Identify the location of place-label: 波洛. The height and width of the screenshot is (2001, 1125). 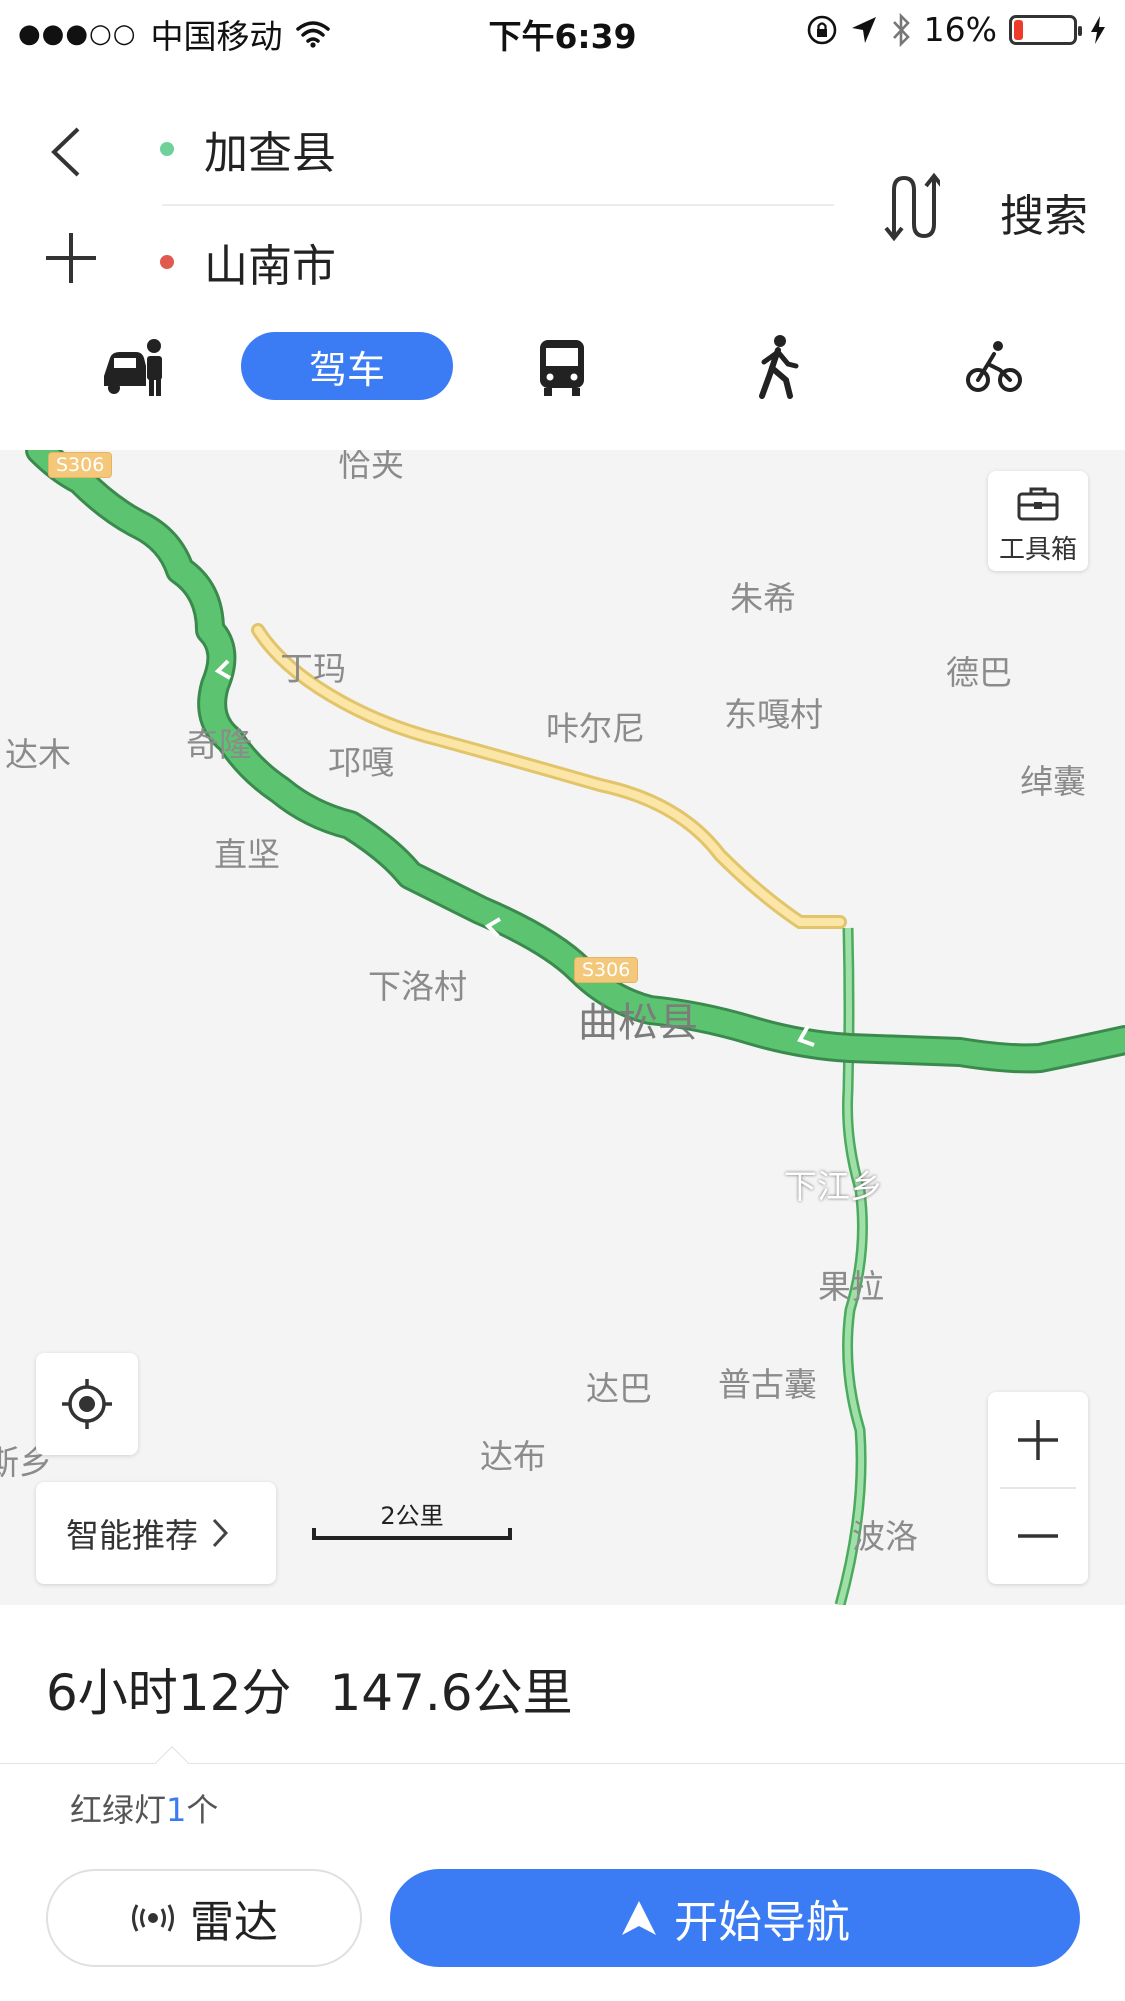
(885, 1536).